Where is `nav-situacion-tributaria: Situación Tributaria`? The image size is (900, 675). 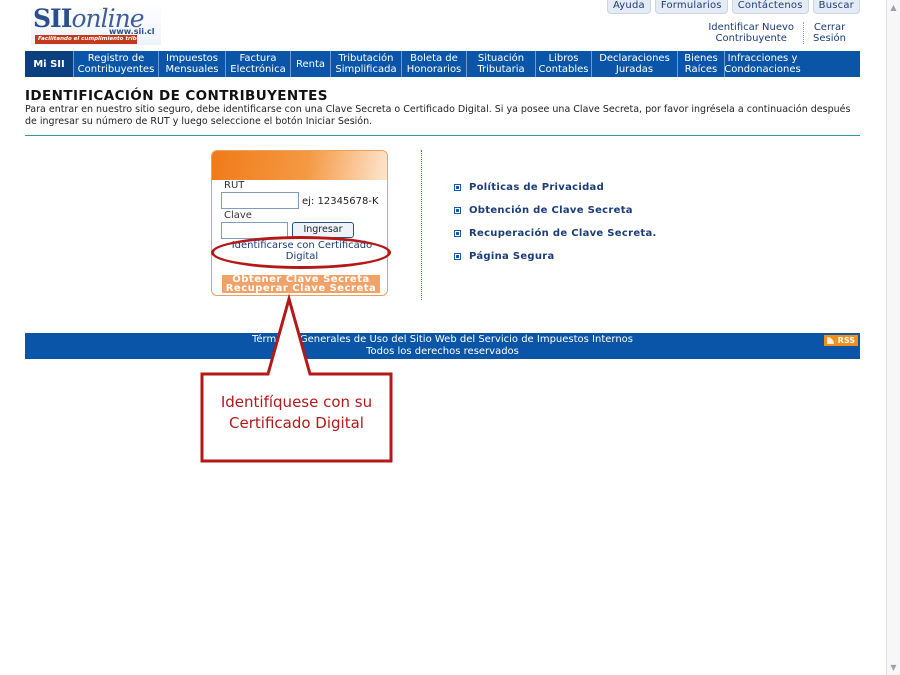
nav-situacion-tributaria: Situación Tributaria is located at coordinates (501, 64).